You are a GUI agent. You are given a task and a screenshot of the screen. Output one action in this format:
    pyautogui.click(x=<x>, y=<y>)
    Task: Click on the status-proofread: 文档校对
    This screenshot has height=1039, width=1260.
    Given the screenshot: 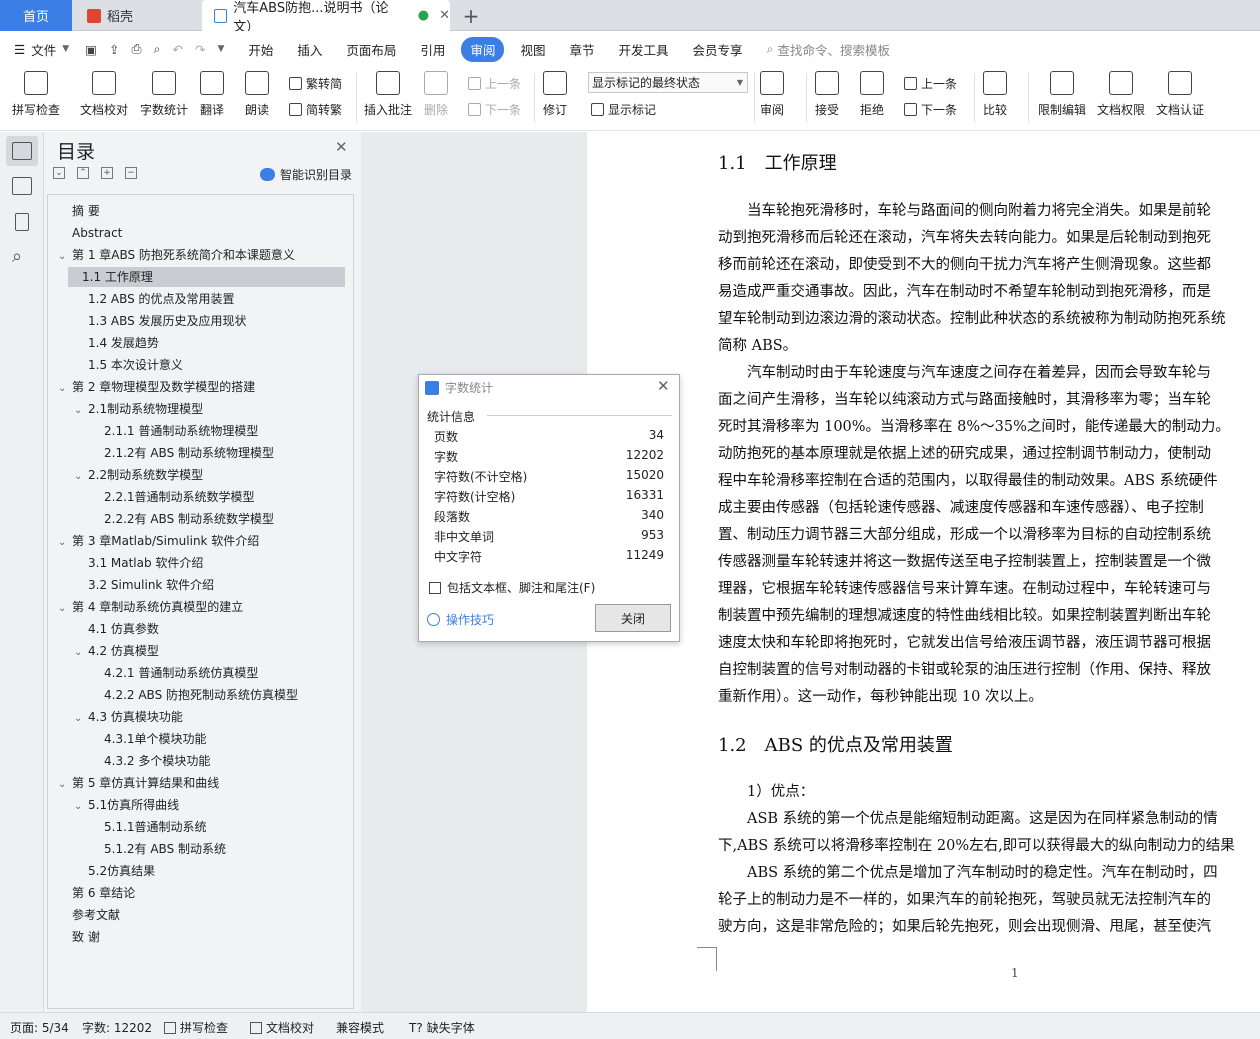 What is the action you would take?
    pyautogui.click(x=282, y=1027)
    